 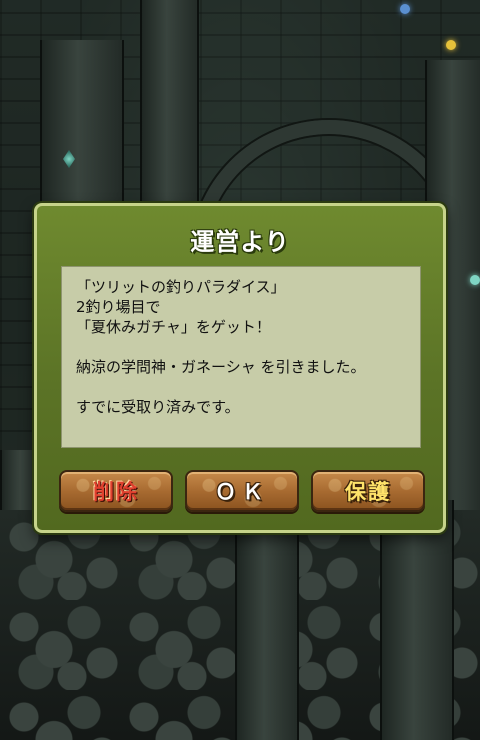 I want to click on message-line: 納涼の学問神・ガネーシャ を引きました。, so click(x=221, y=367).